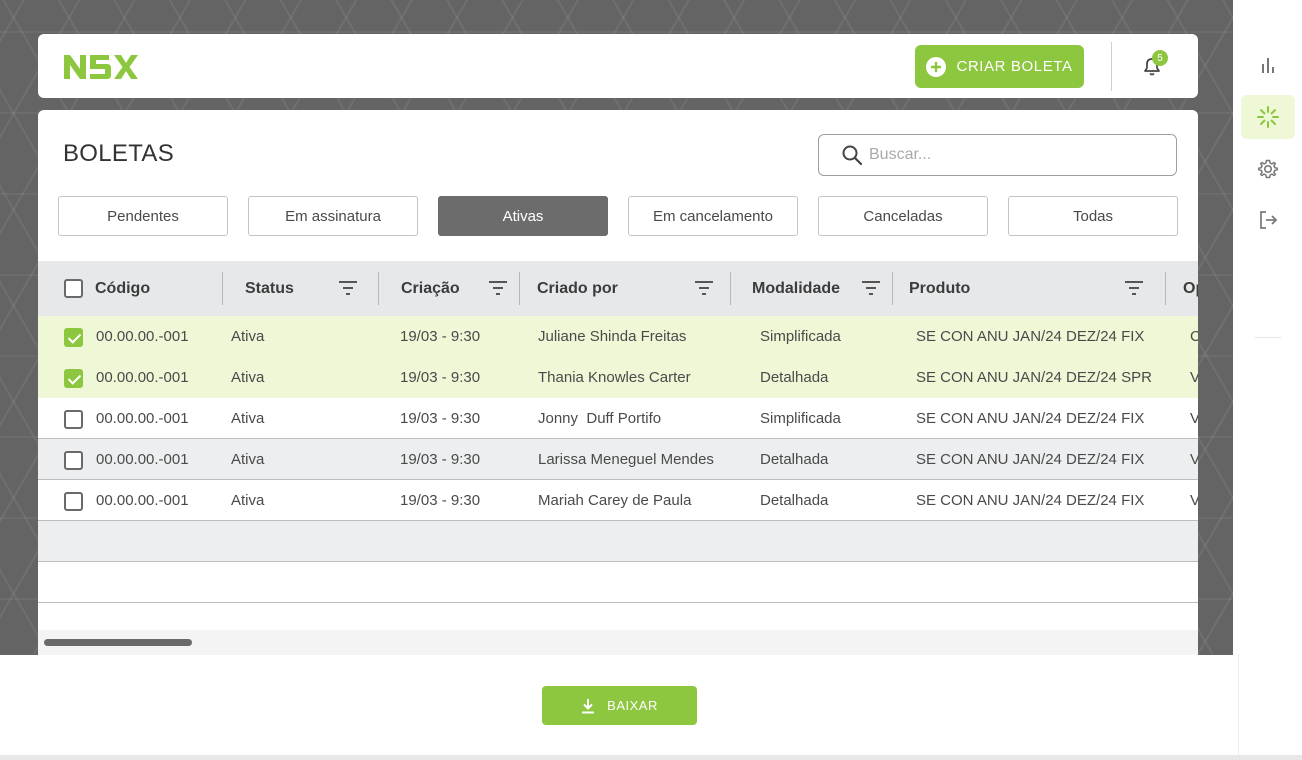 Image resolution: width=1302 pixels, height=760 pixels. Describe the element at coordinates (123, 288) in the screenshot. I see `column-header-codigo: Código` at that location.